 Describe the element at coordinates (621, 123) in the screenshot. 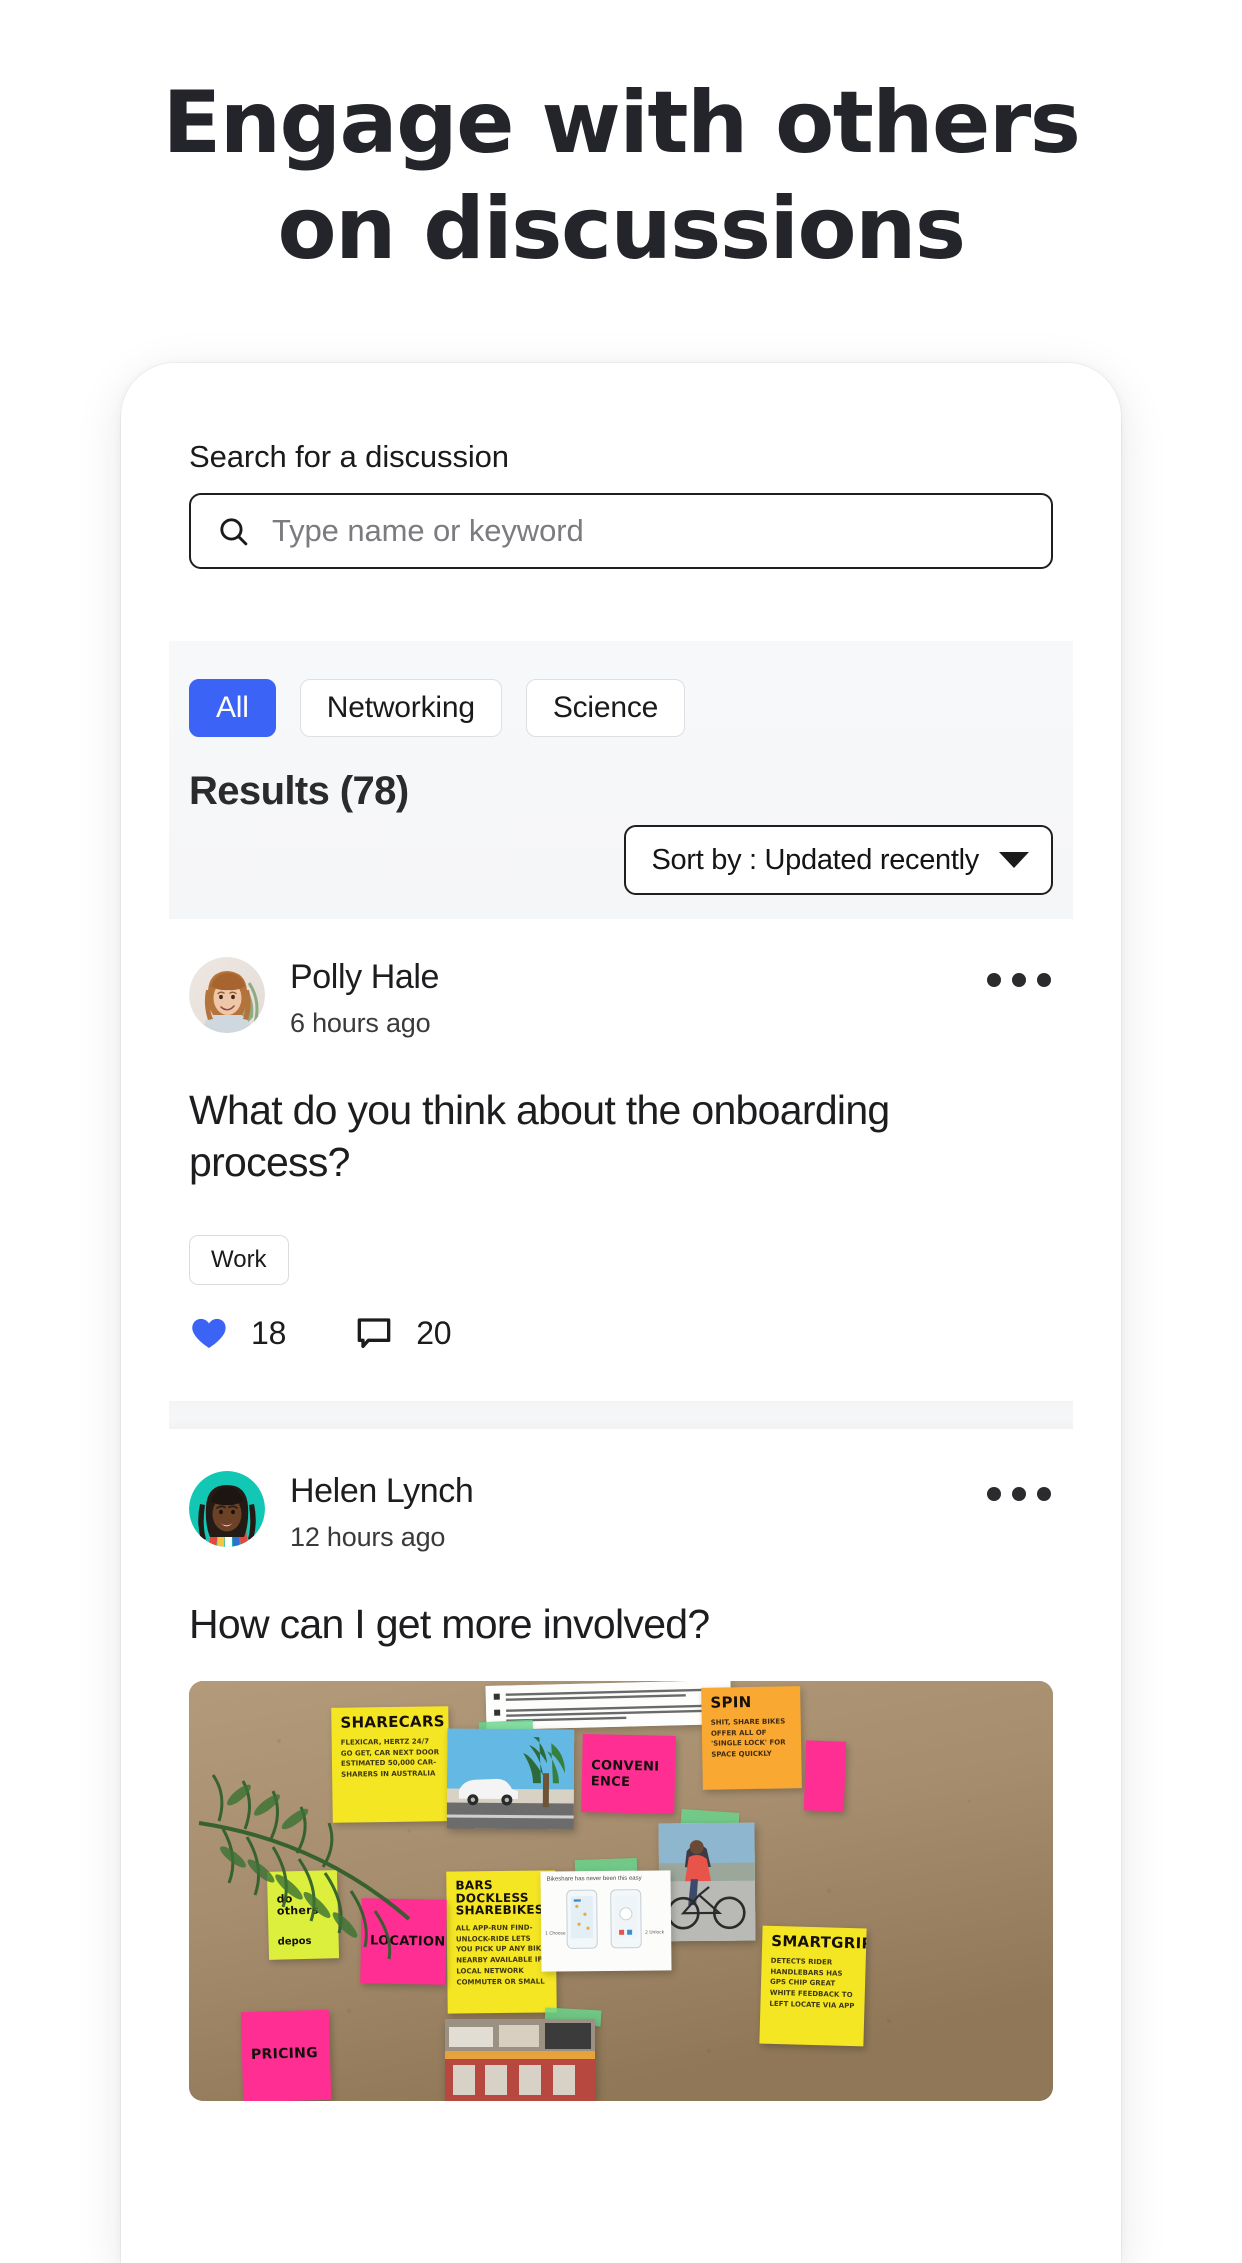

I see `headline-line-1: Engage with others` at that location.